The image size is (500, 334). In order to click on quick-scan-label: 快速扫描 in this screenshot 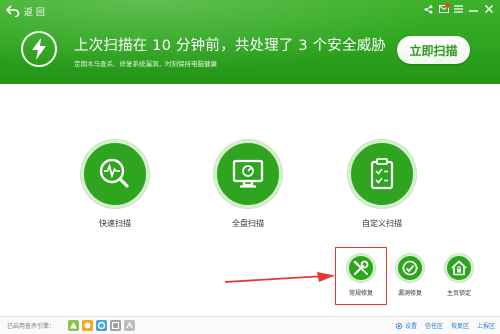, I will do `click(115, 223)`.